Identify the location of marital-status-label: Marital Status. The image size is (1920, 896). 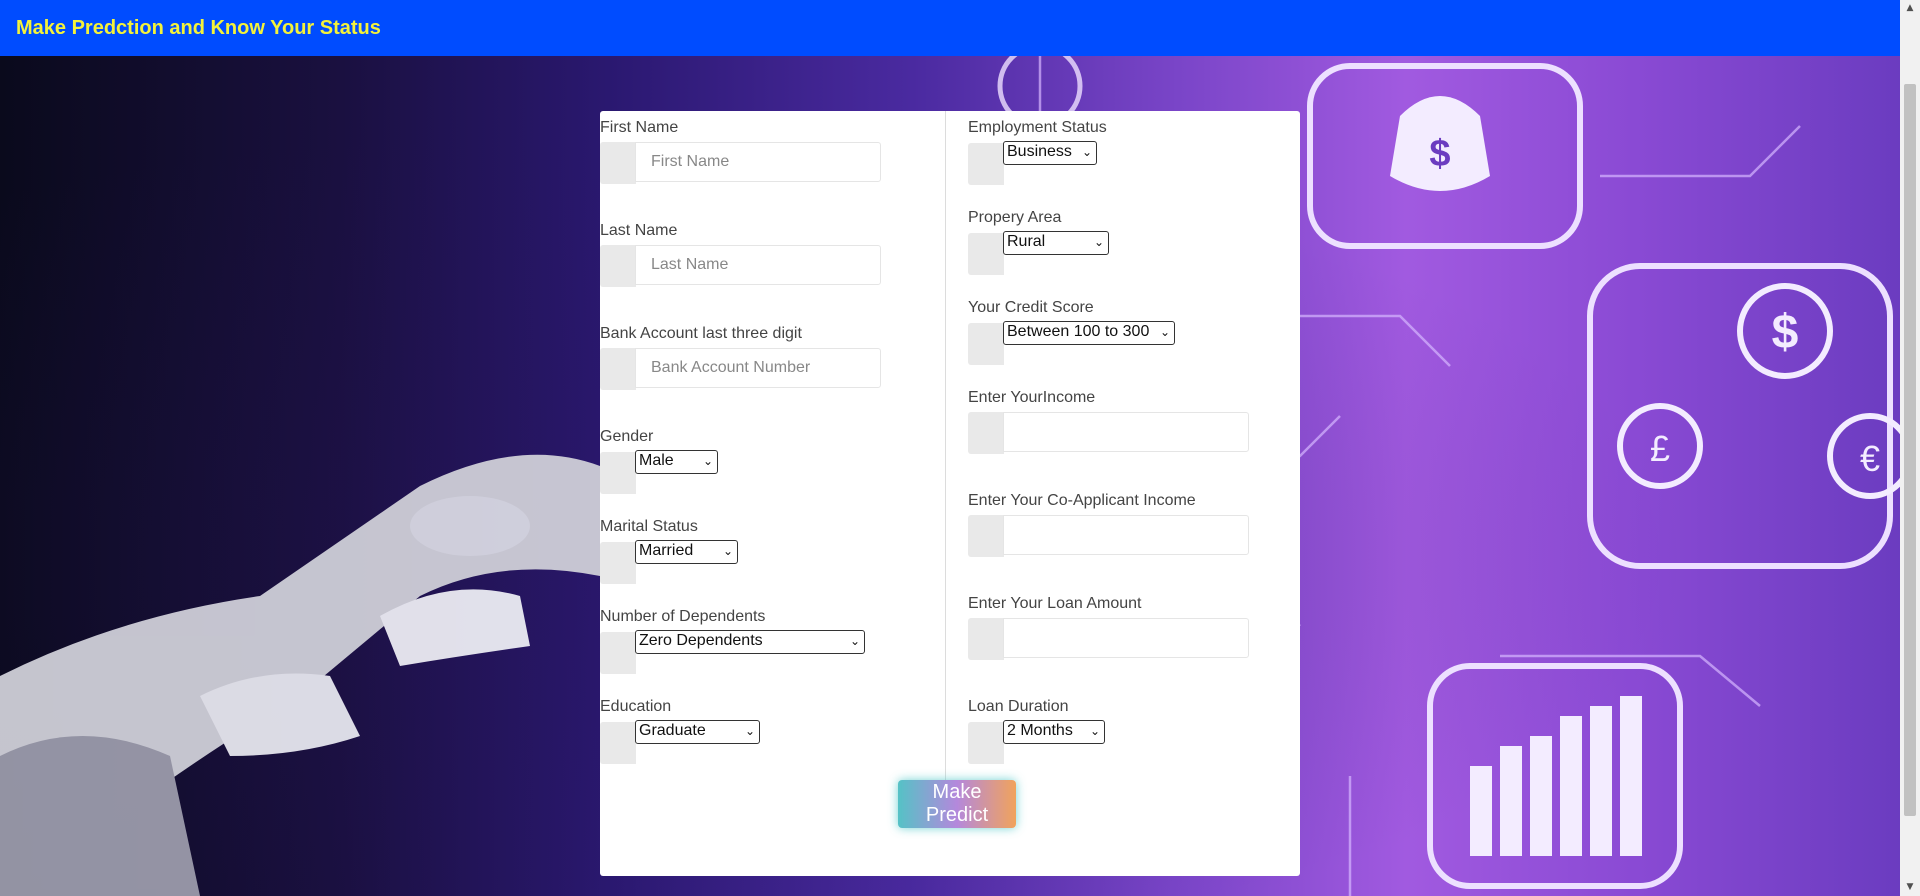
(649, 526).